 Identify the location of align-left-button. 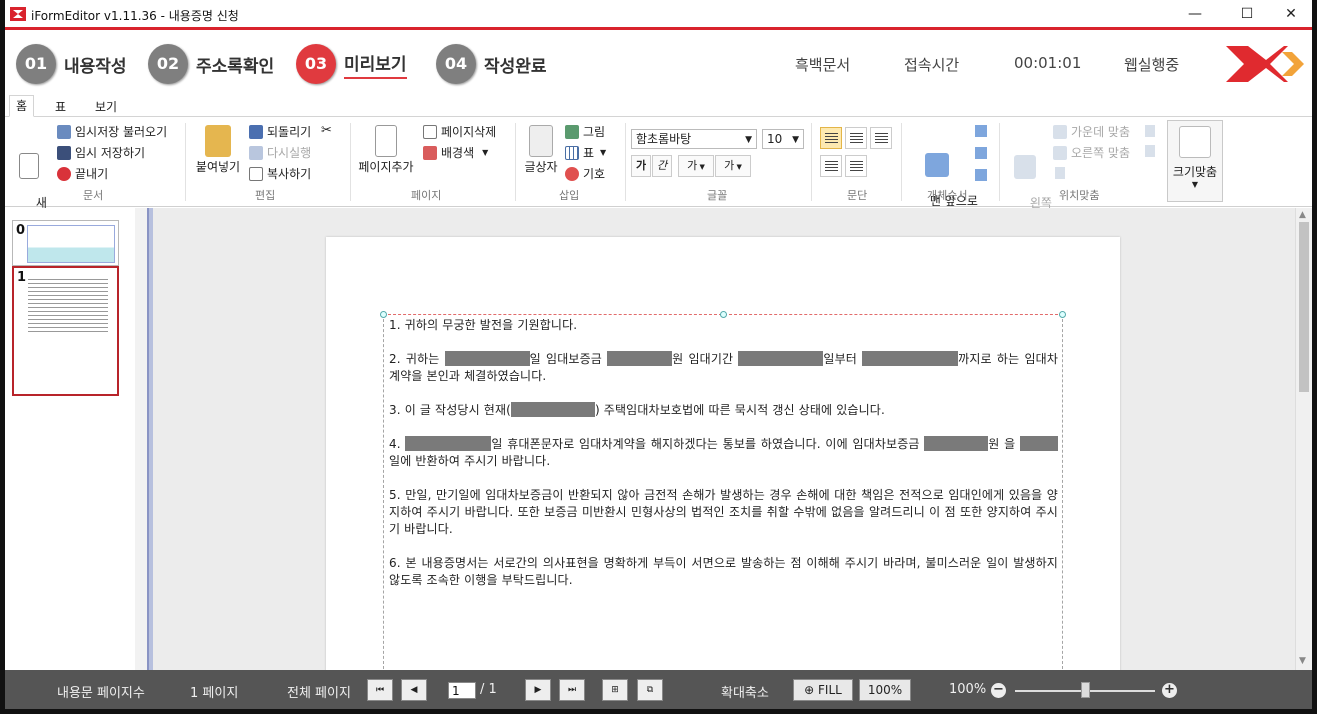
(831, 138).